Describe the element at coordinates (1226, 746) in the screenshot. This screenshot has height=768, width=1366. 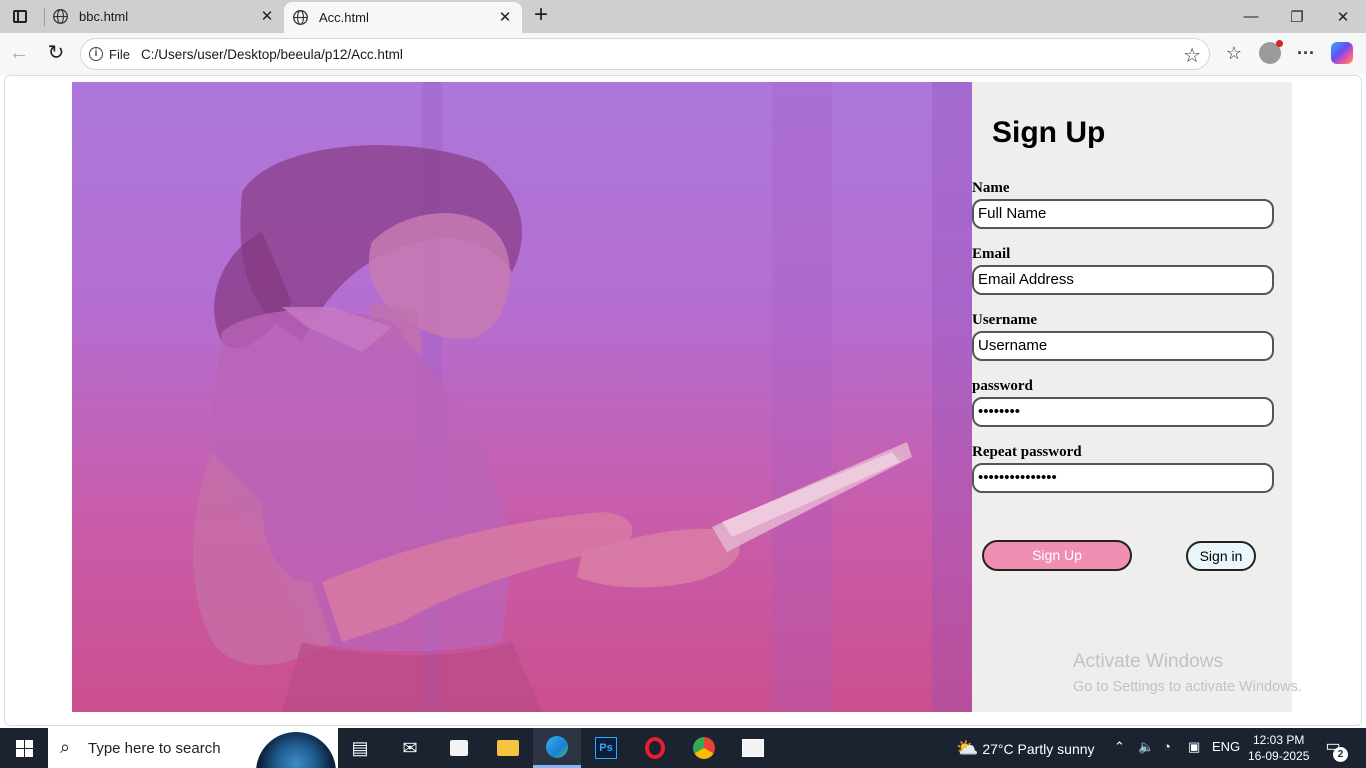
I see `language-indicator: ENG` at that location.